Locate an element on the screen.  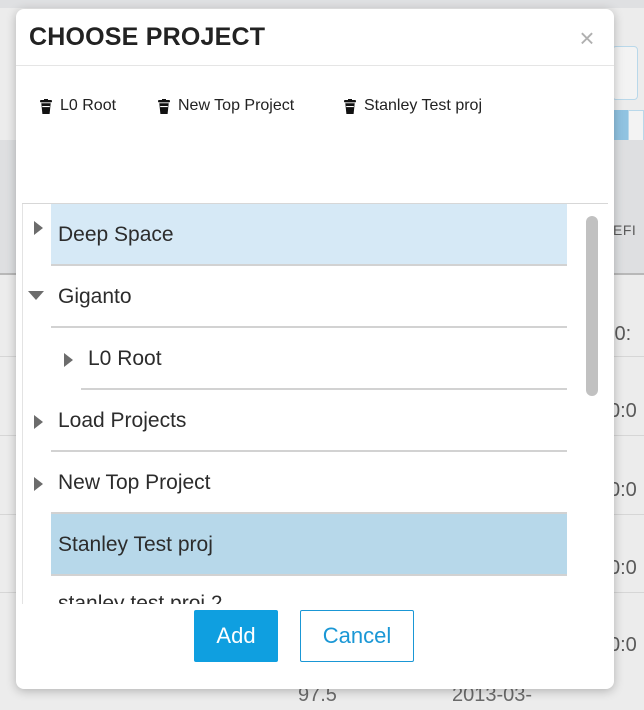
dialog-title: CHOOSE PROJECT is located at coordinates (147, 37).